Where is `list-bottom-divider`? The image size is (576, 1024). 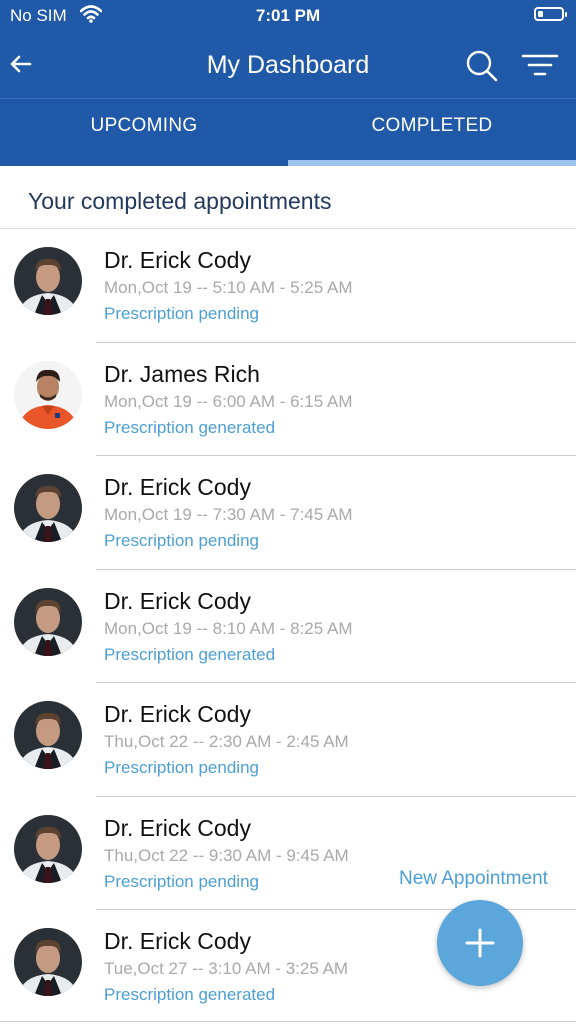 list-bottom-divider is located at coordinates (288, 1021).